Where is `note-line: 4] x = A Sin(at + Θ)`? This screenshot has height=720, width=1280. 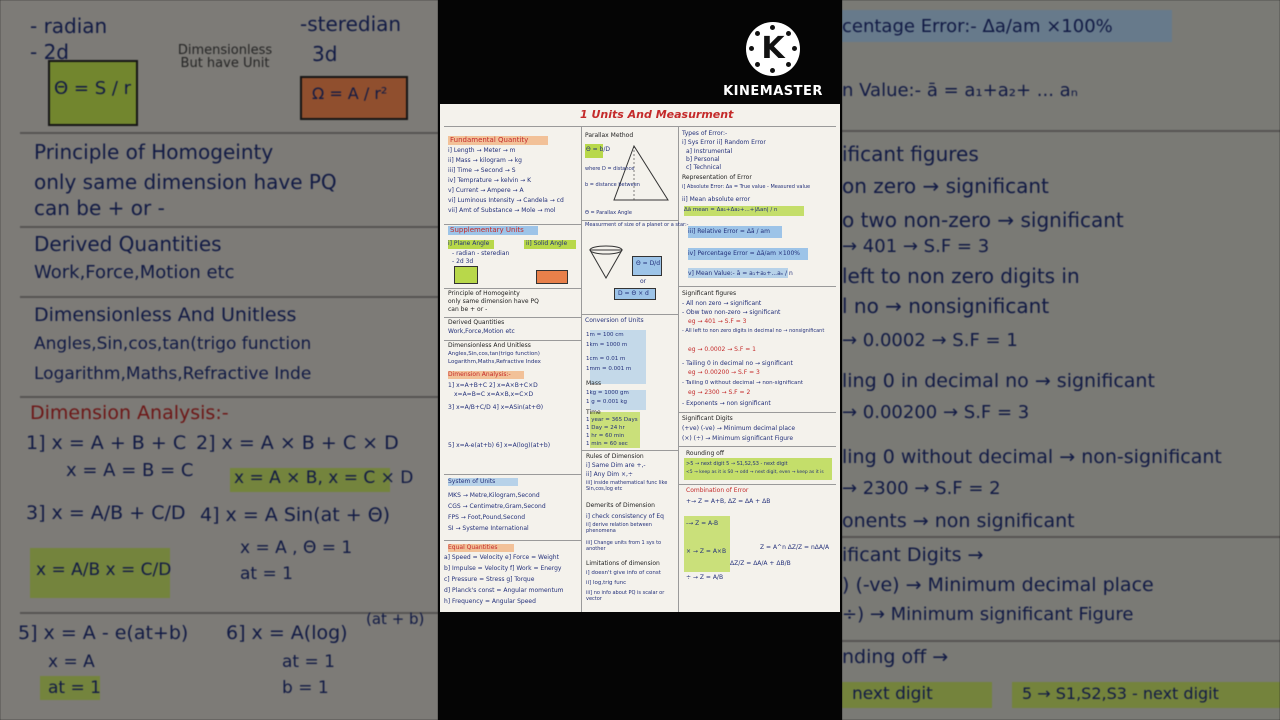
note-line: 4] x = A Sin(at + Θ) is located at coordinates (295, 515).